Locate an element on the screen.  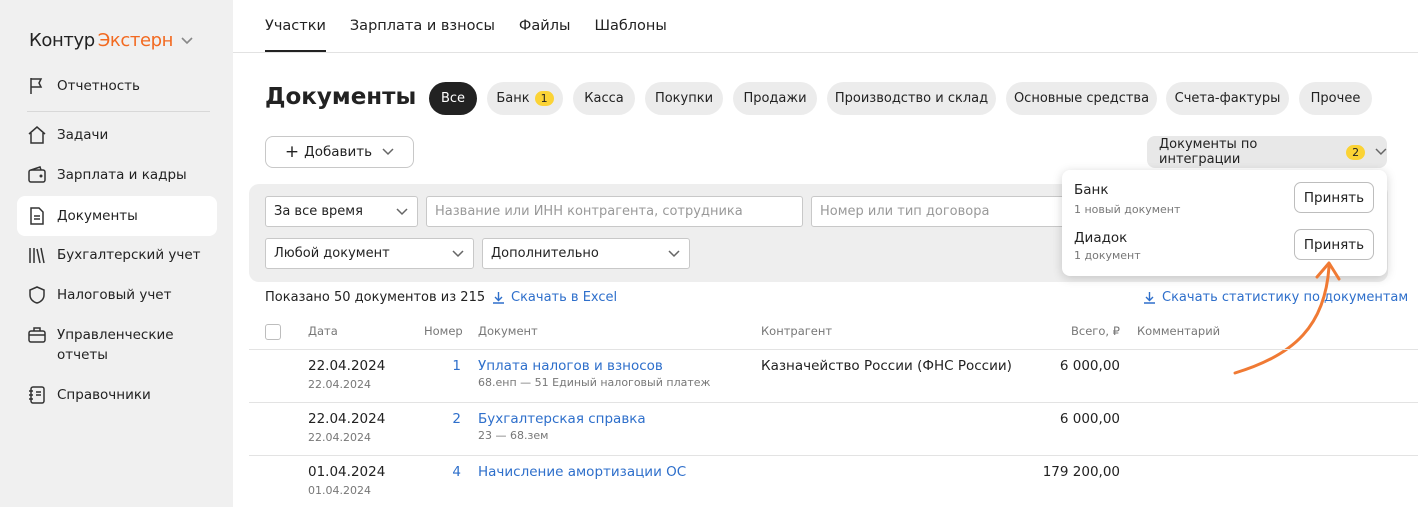
integration-docs-button: Документы по интеграции 2 is located at coordinates (1267, 152).